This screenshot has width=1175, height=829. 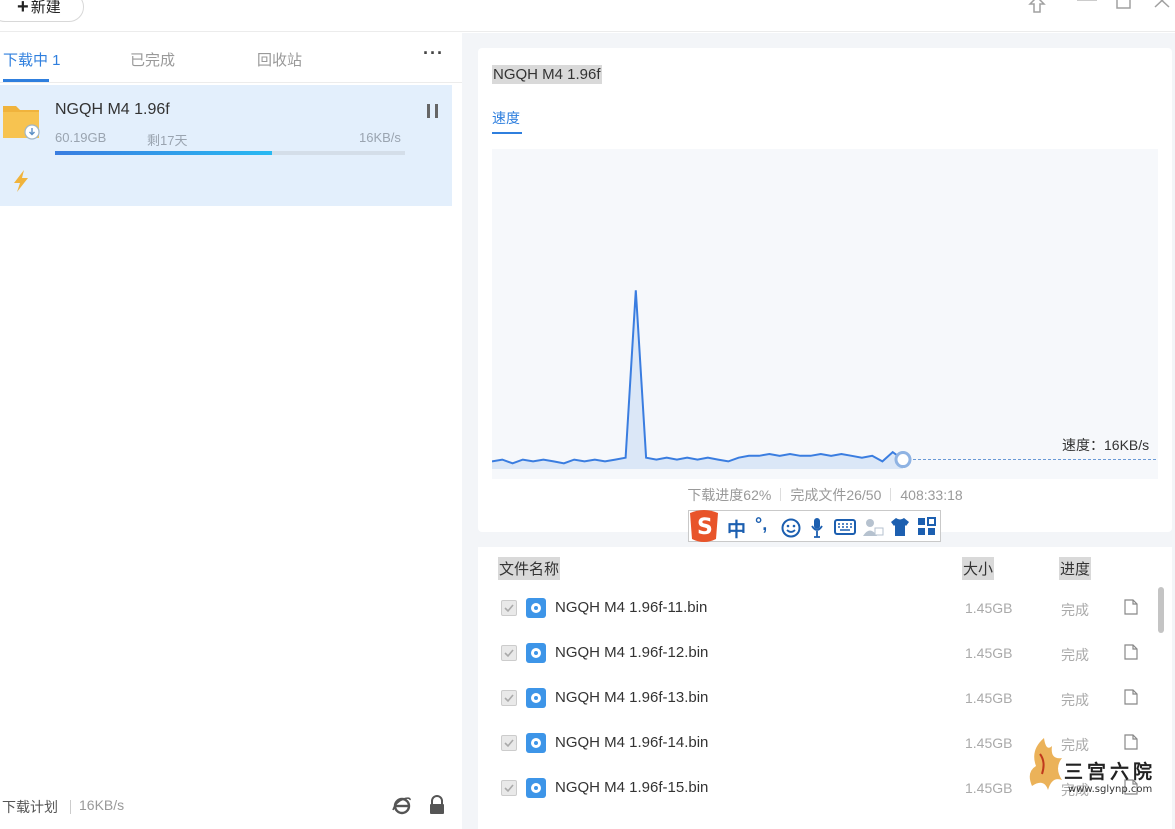 I want to click on file-name: NGQH M4 1.96f-15.bin, so click(x=632, y=787).